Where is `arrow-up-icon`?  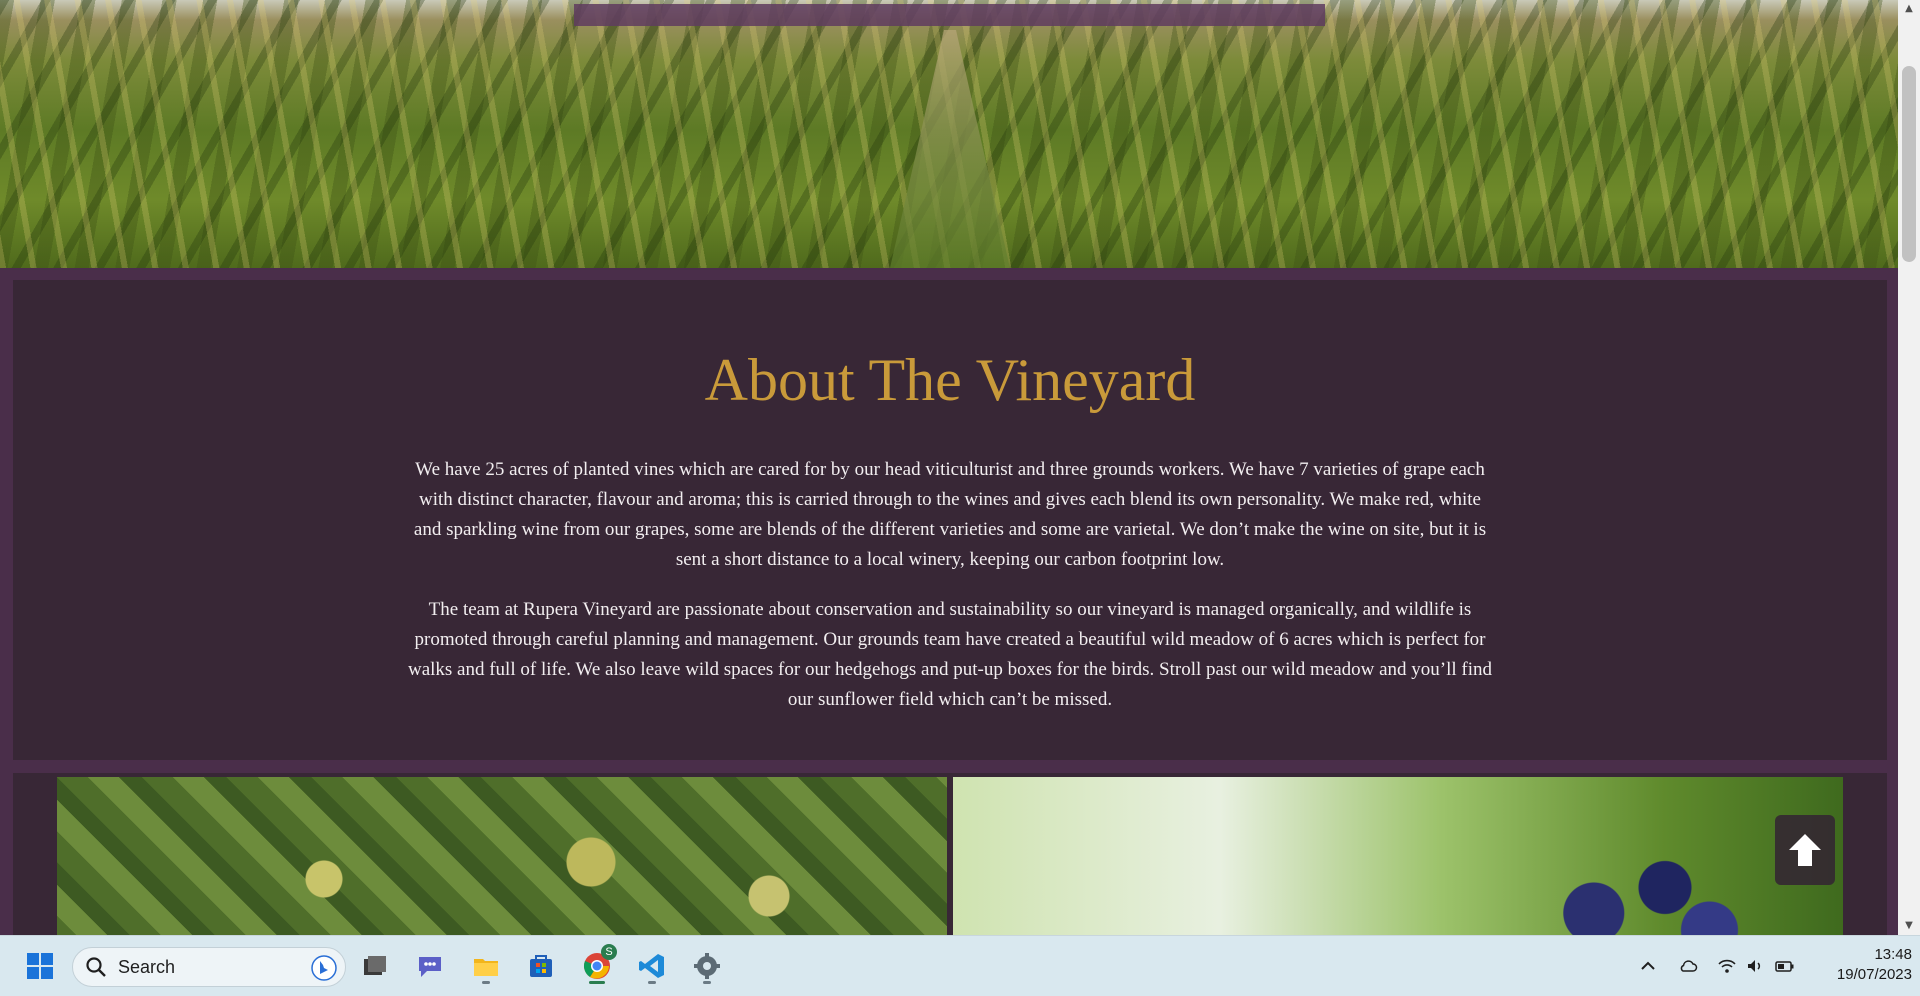 arrow-up-icon is located at coordinates (1805, 850).